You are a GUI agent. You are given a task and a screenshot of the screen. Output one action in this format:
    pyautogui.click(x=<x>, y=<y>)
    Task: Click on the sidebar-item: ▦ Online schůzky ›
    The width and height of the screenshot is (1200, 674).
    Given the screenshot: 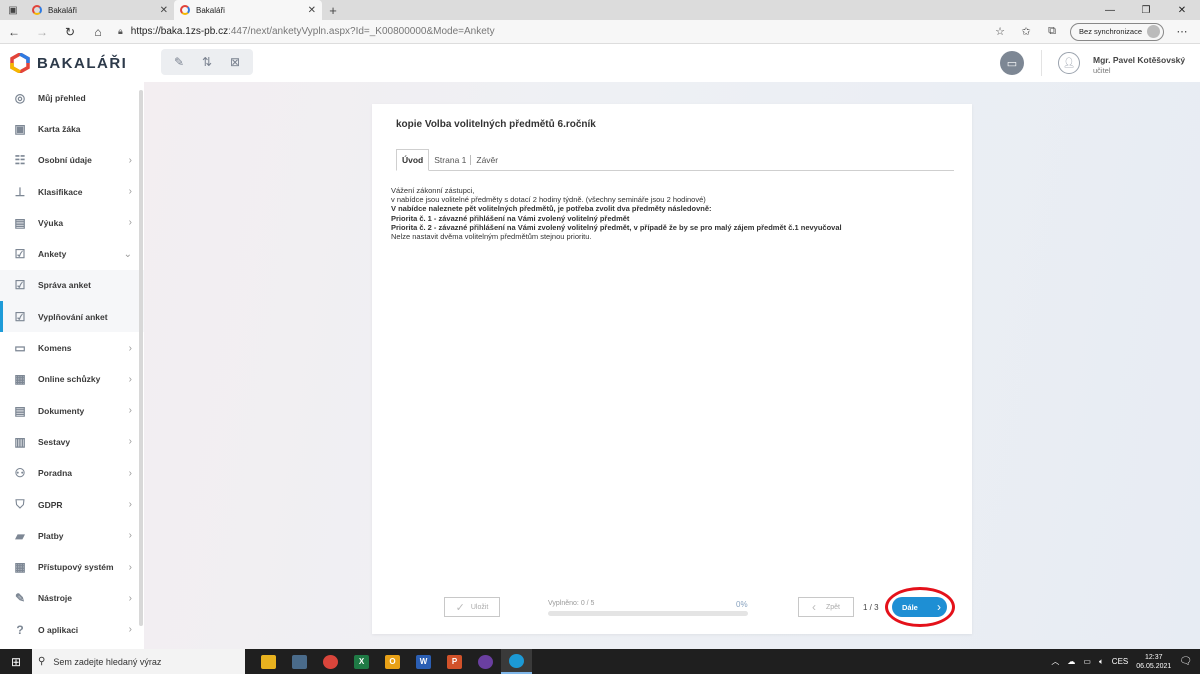 What is the action you would take?
    pyautogui.click(x=72, y=379)
    